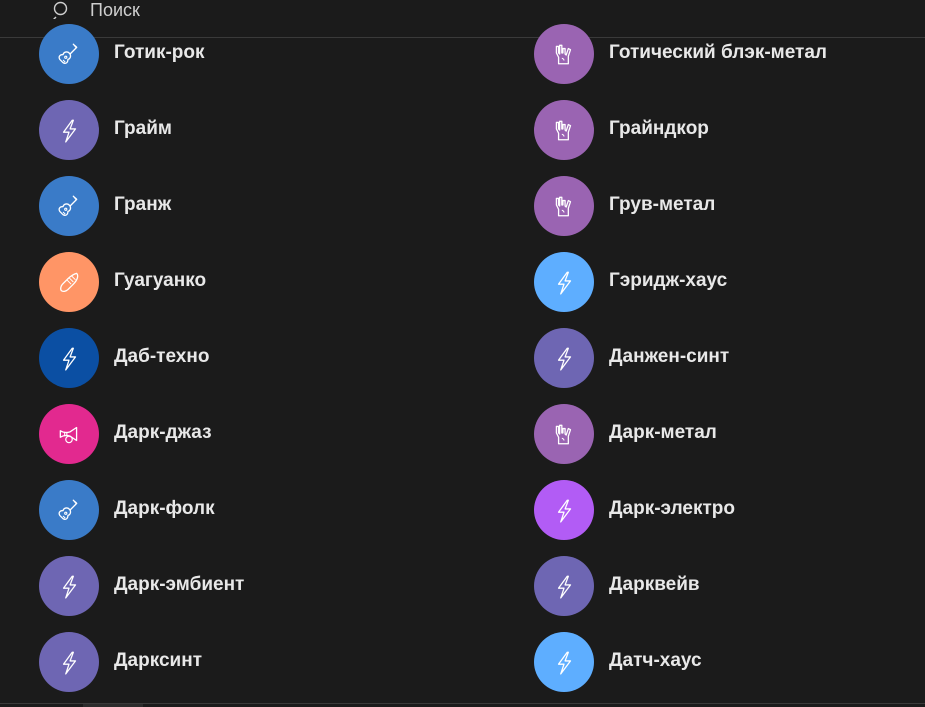 This screenshot has height=707, width=925. I want to click on genre-label: Грайм, so click(143, 128).